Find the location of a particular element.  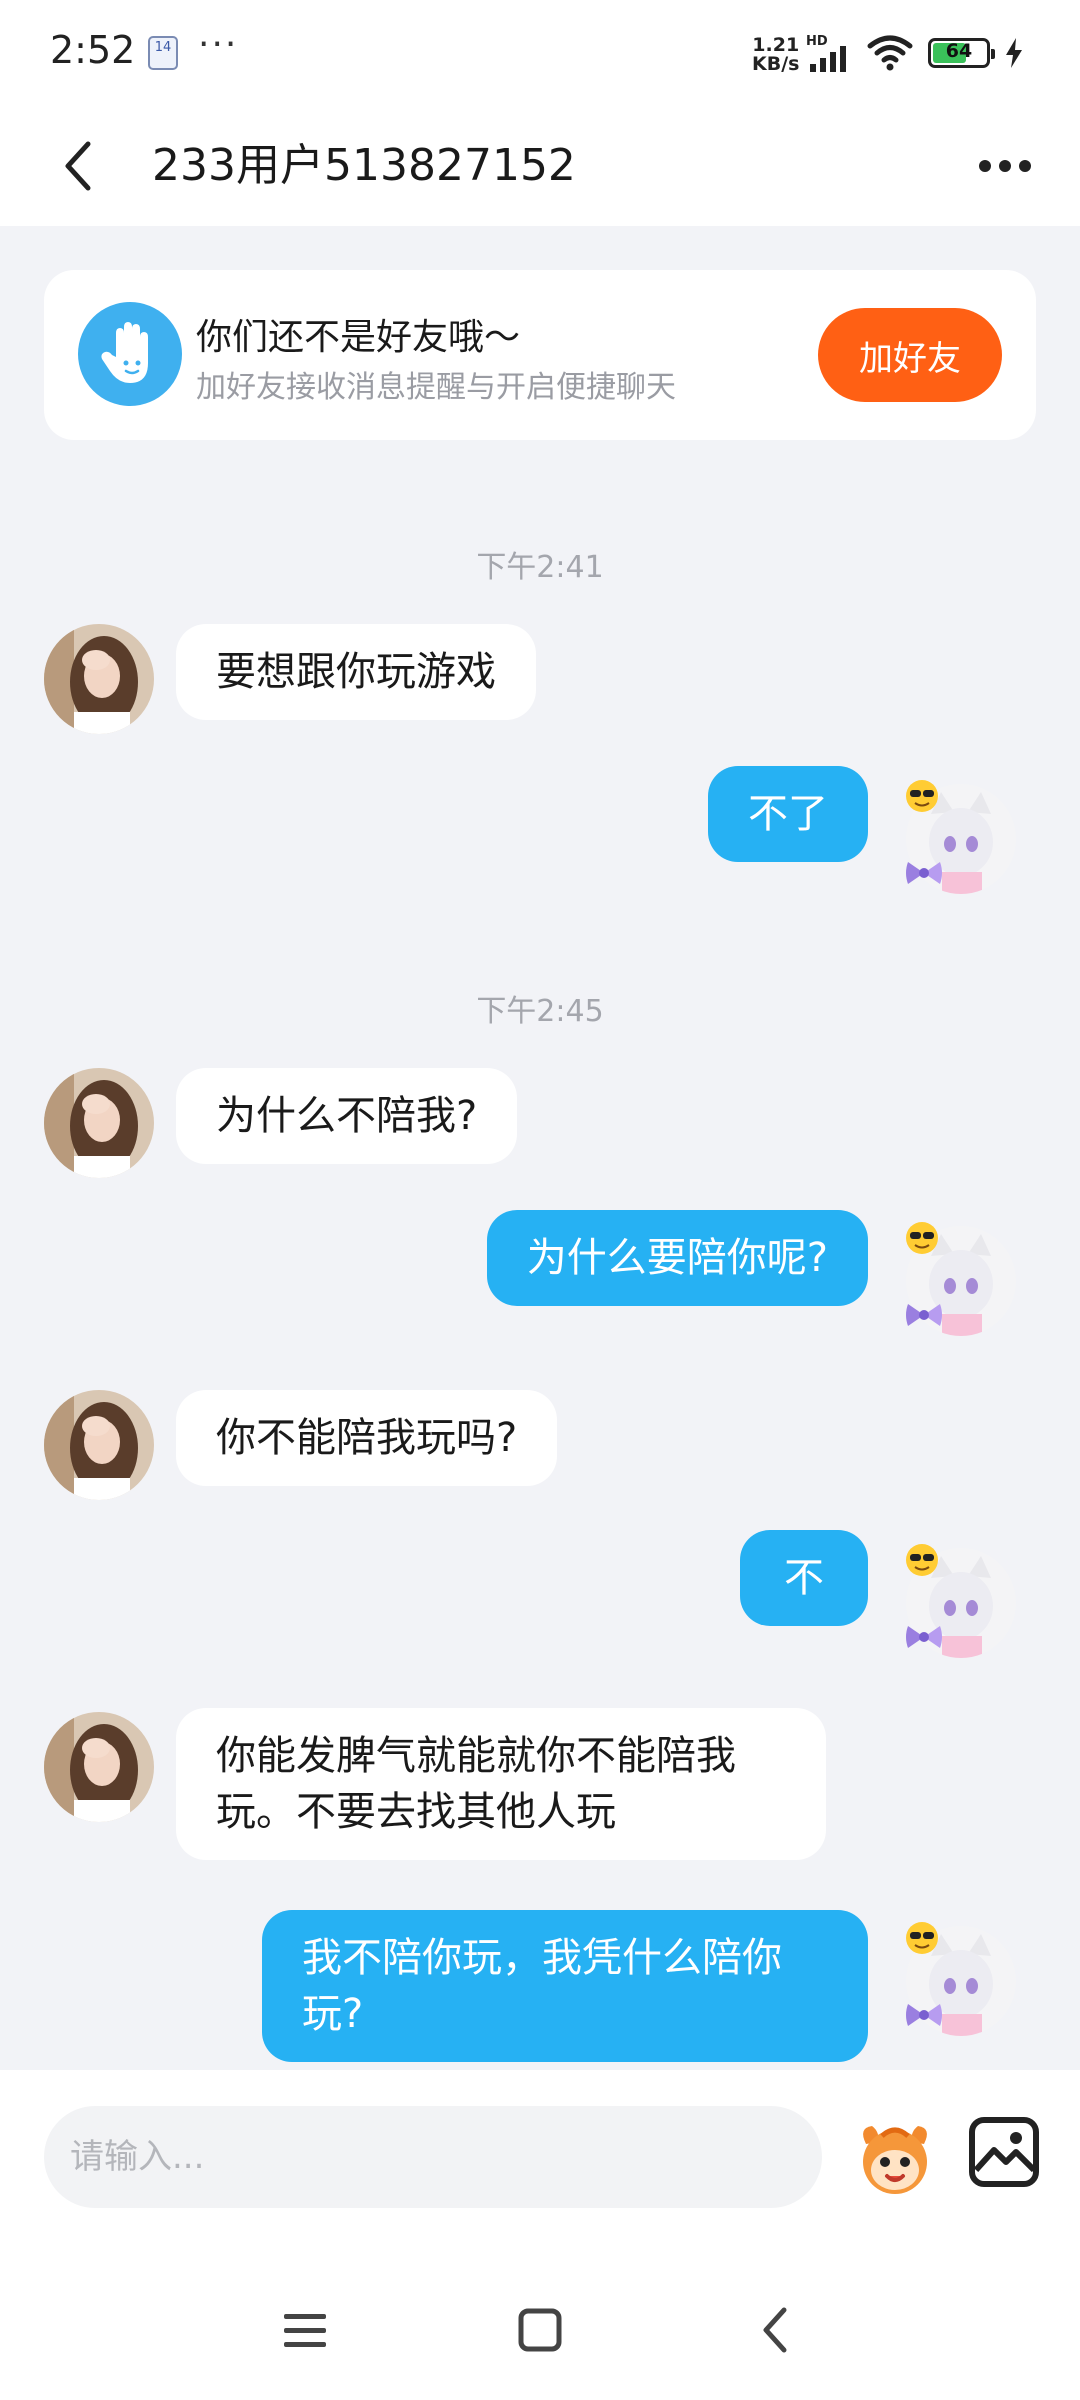

battery-percent: 64 is located at coordinates (959, 51).